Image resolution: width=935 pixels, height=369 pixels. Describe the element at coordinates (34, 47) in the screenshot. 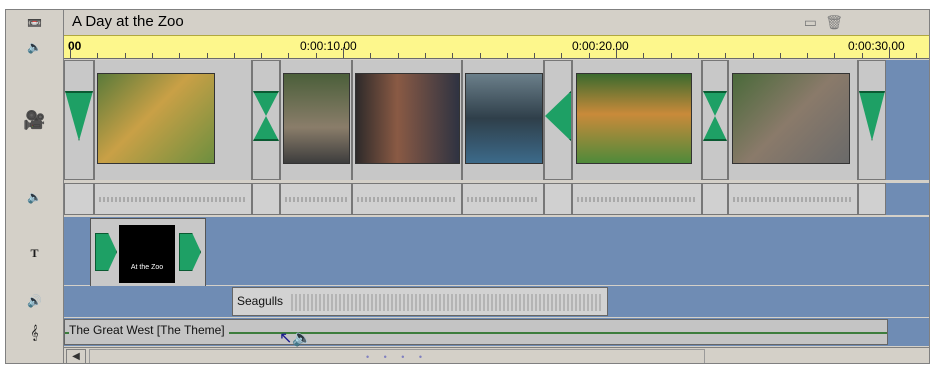

I see `speaker-icon: 🔈` at that location.